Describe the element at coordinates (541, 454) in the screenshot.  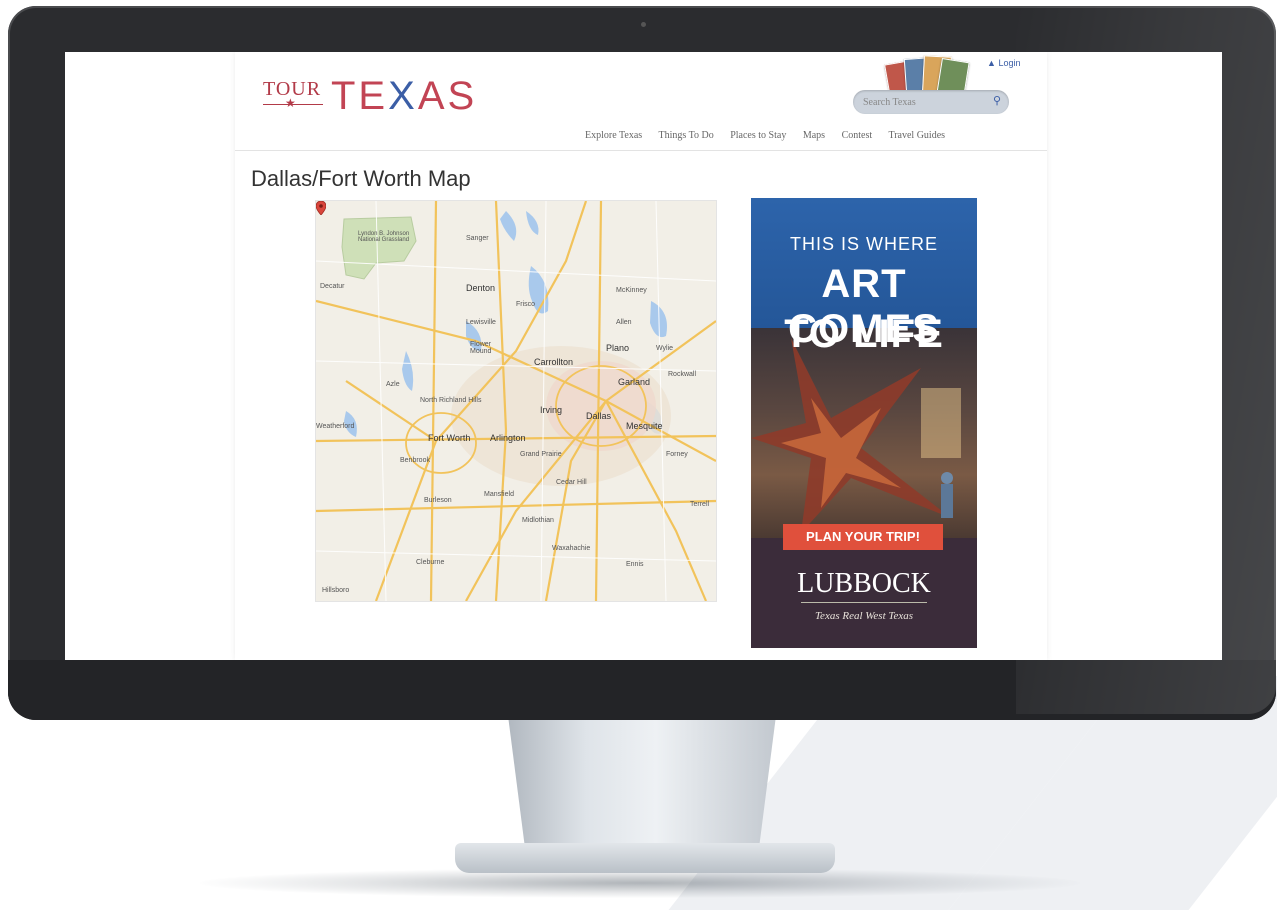
I see `map-label-grand-prairie: Grand Prairie` at that location.